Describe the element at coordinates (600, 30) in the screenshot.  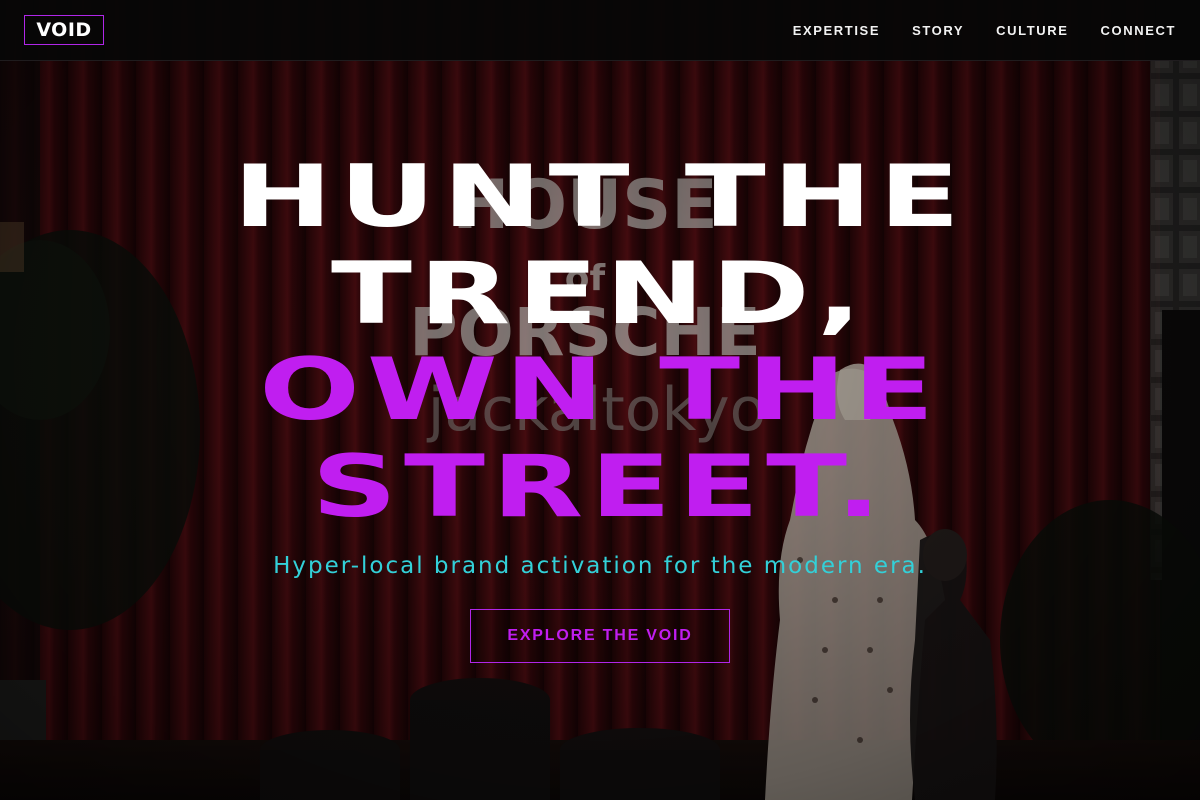
I see `site-header: VOID EXPERTISE STORY CULTURE CONNECT` at that location.